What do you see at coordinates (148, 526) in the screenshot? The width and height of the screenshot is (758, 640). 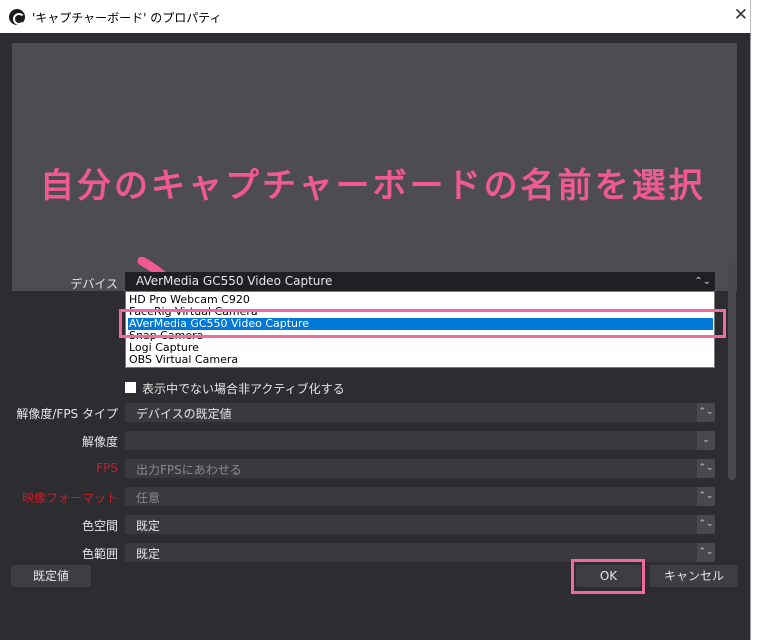 I see `color-space-value: 既定` at bounding box center [148, 526].